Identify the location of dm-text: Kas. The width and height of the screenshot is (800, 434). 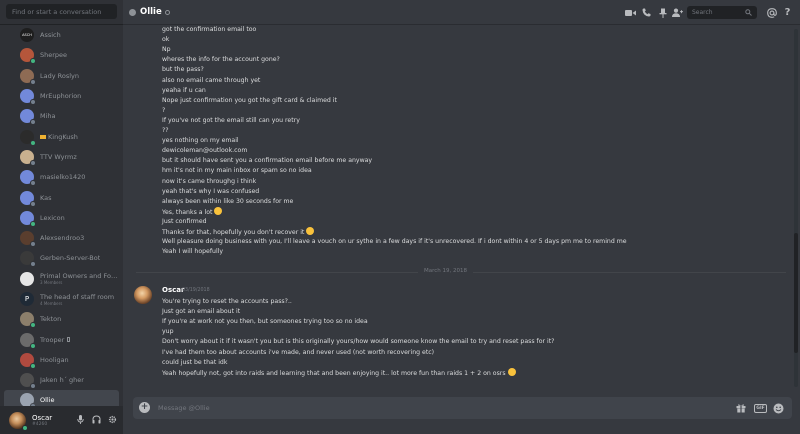
(46, 198).